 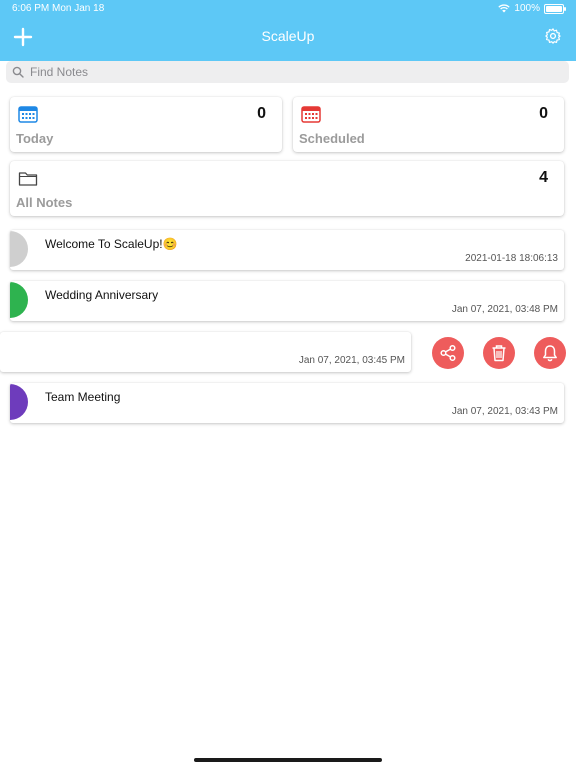 What do you see at coordinates (18, 72) in the screenshot?
I see `search-icon` at bounding box center [18, 72].